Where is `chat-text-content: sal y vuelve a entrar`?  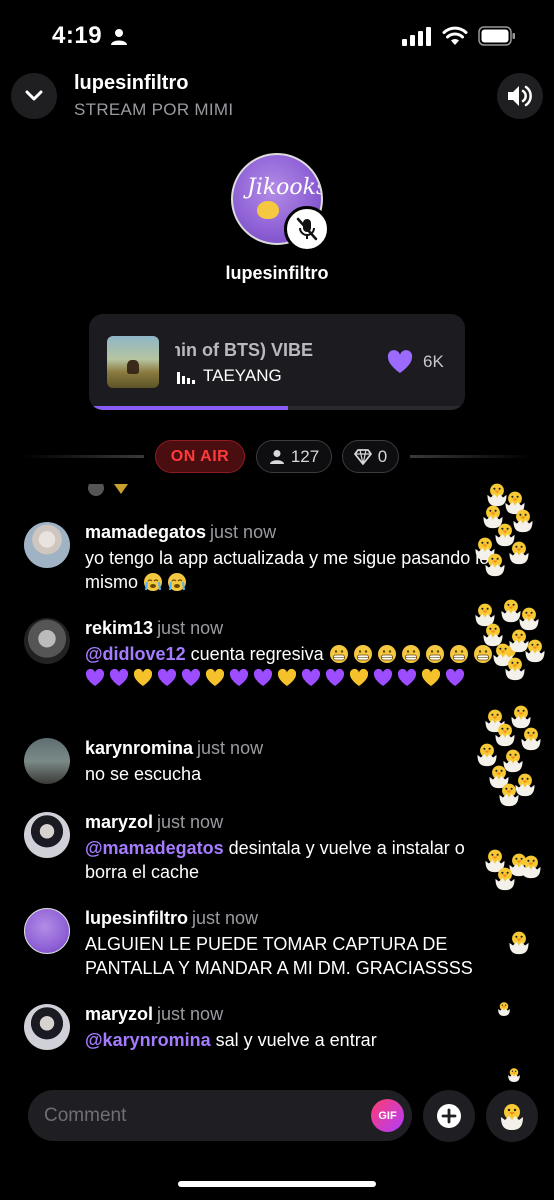
chat-text-content: sal y vuelve a entrar is located at coordinates (293, 1040).